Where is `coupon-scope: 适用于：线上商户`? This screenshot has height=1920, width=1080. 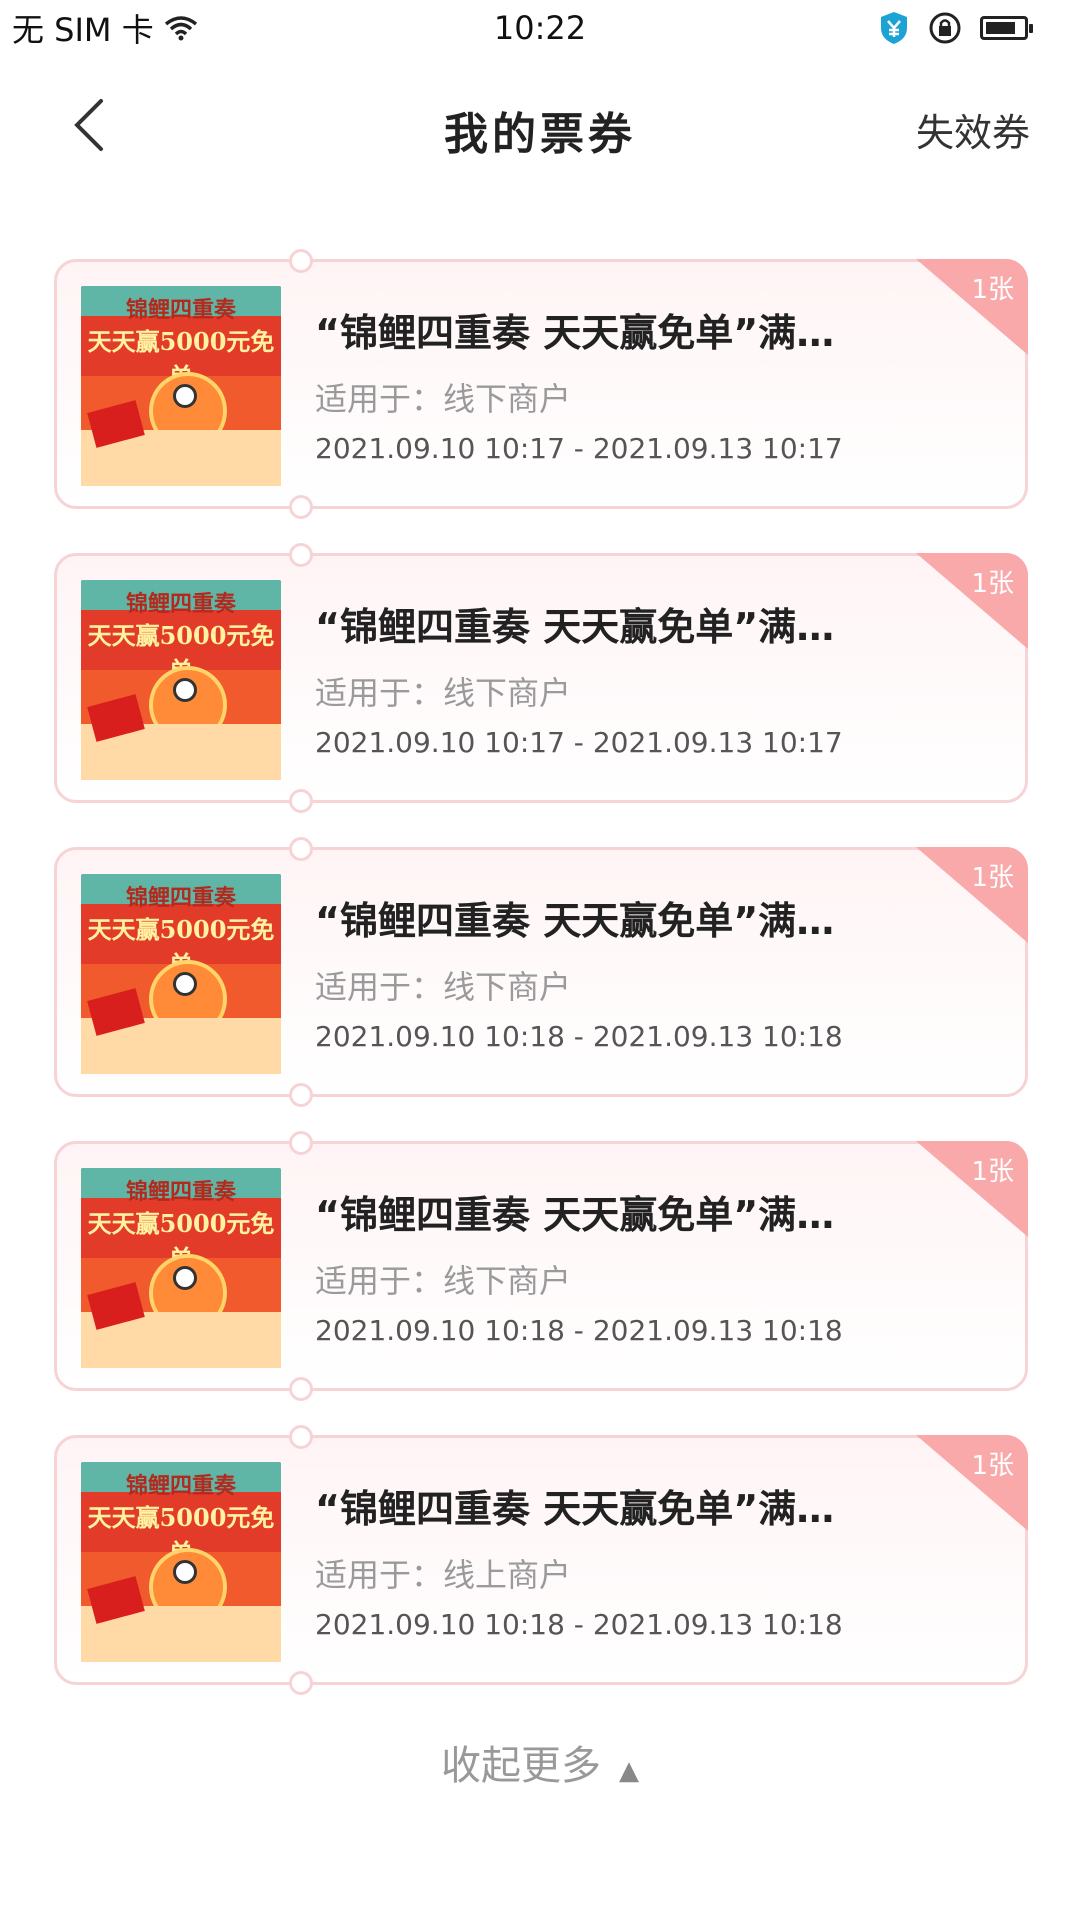
coupon-scope: 适用于：线上商户 is located at coordinates (443, 1575).